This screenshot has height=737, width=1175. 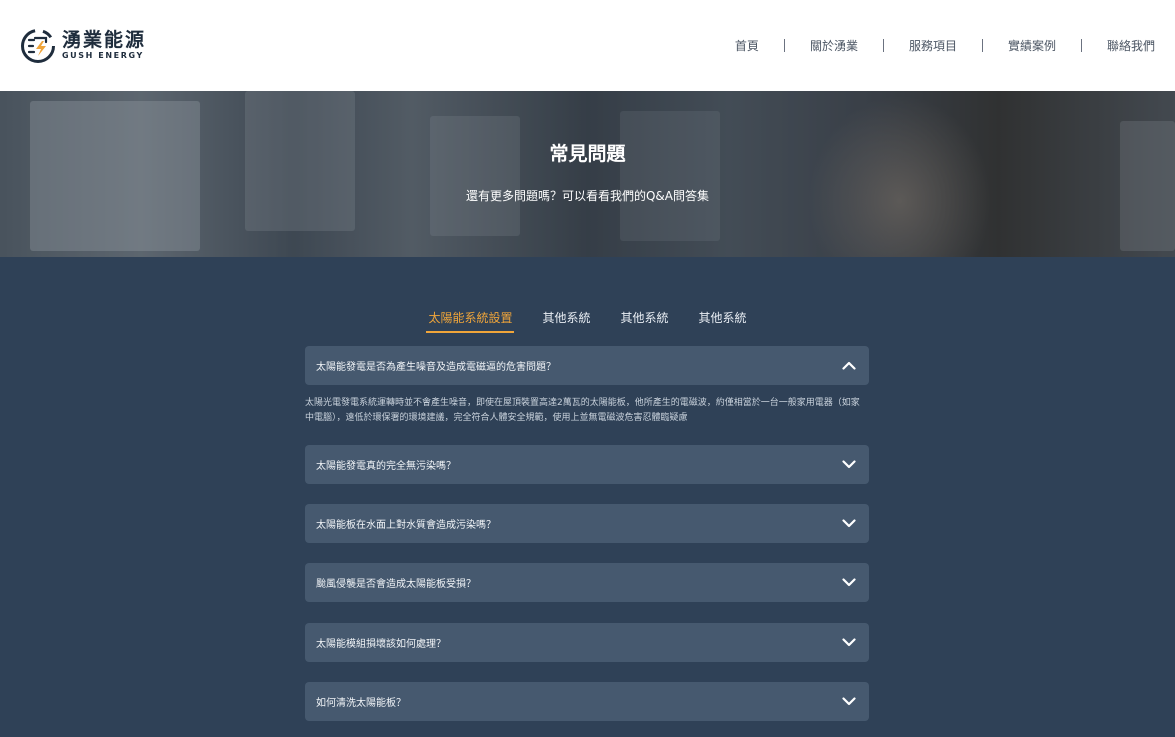 I want to click on tab-other-system-2: 其他系統, so click(x=645, y=321).